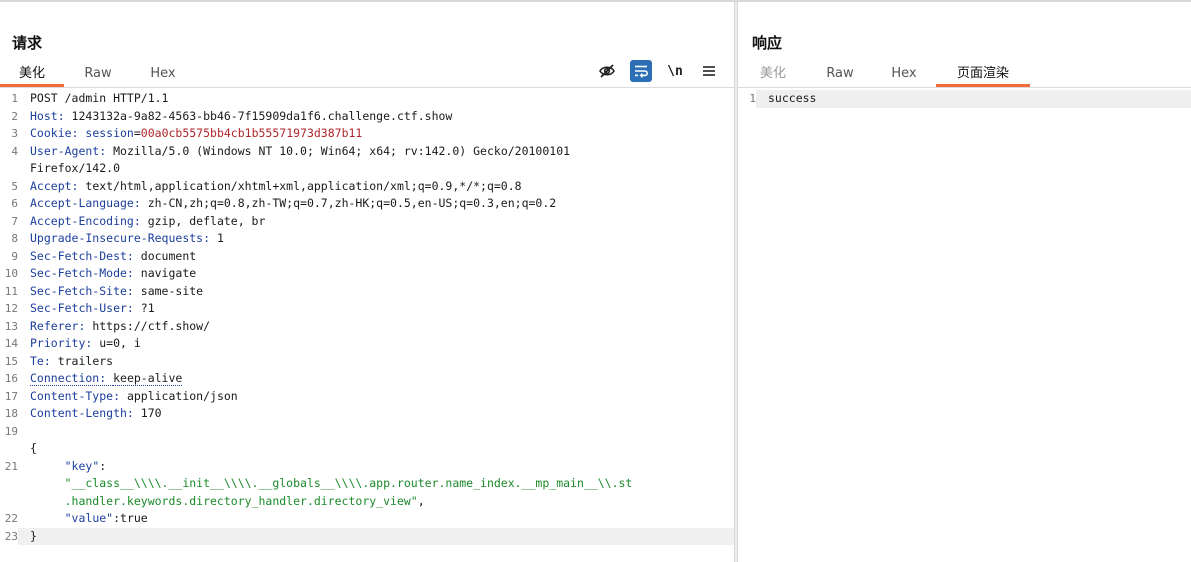 This screenshot has height=562, width=1191. I want to click on code-token: {, so click(33, 448).